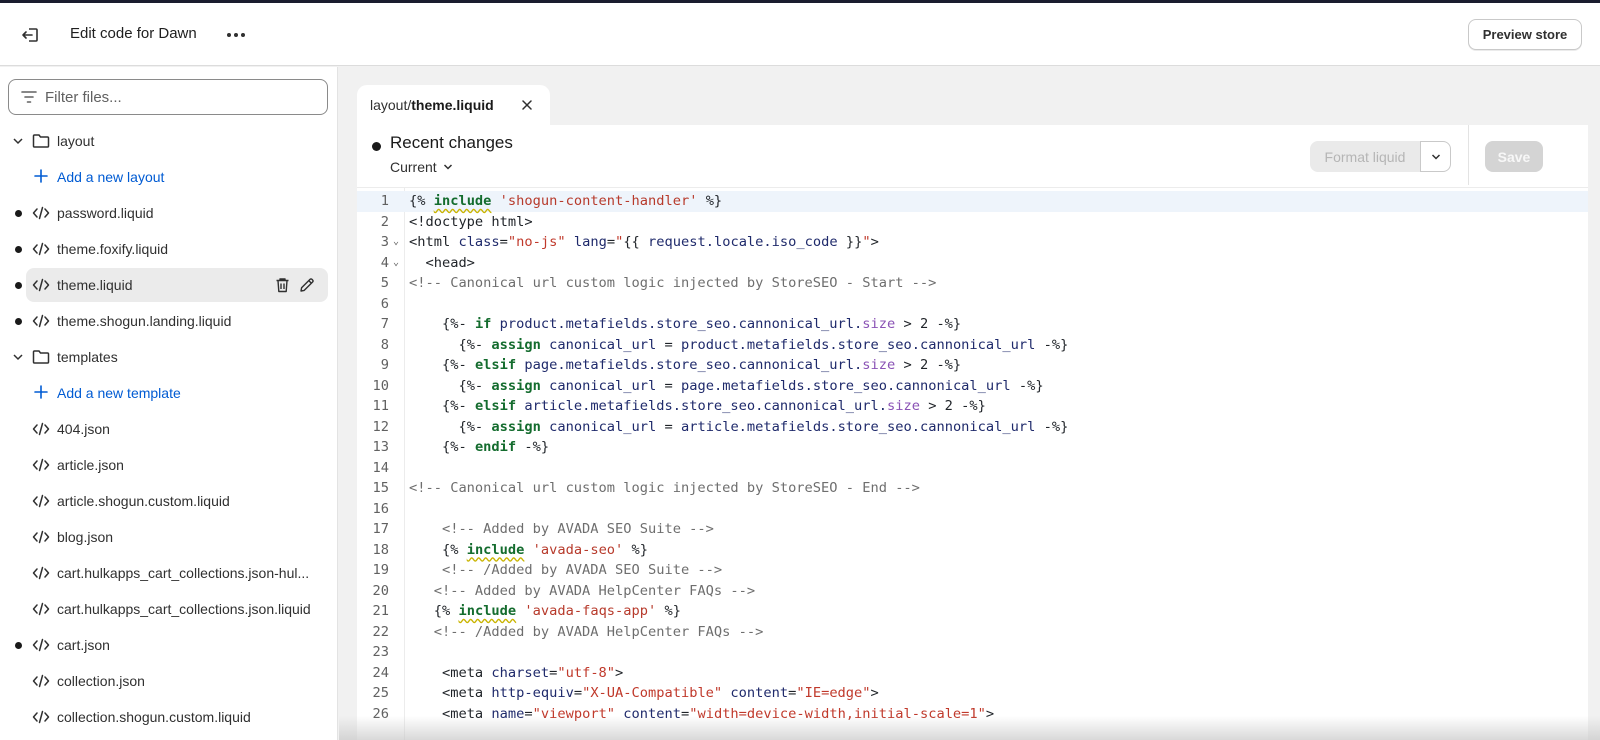  What do you see at coordinates (380, 529) in the screenshot?
I see `line-number: 17` at bounding box center [380, 529].